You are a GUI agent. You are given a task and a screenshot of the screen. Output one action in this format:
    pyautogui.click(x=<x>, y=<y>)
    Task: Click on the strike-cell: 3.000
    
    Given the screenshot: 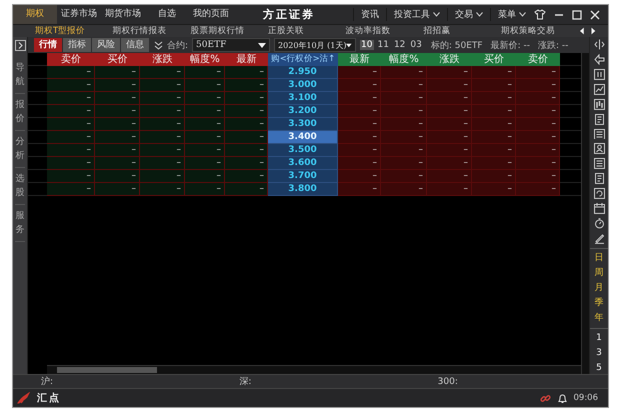 What is the action you would take?
    pyautogui.click(x=303, y=85)
    